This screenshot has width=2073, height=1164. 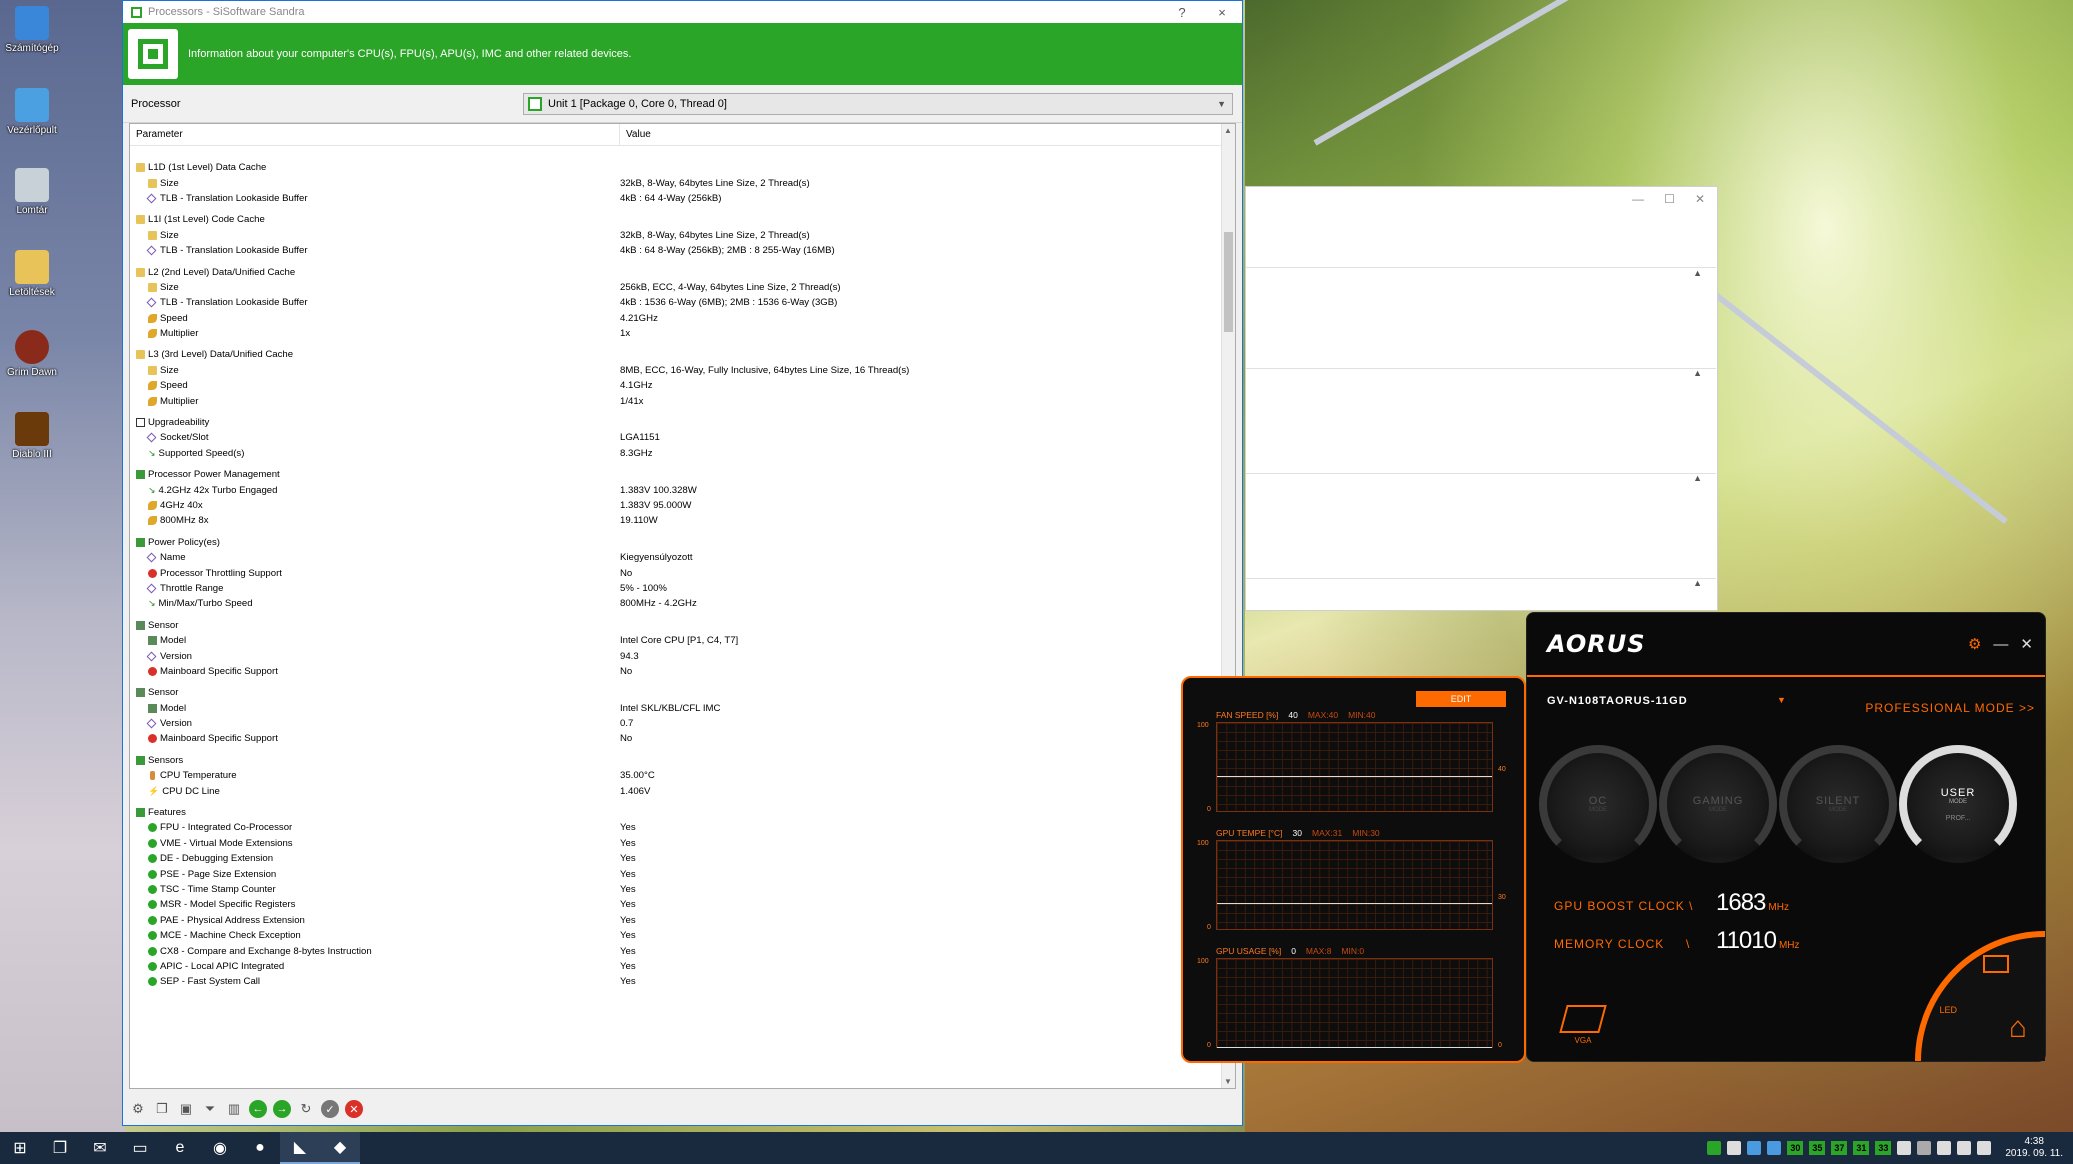 What do you see at coordinates (682, 489) in the screenshot?
I see `table-row: ↘ 4.2GHz 42x Turbo Engaged 1.383V 100.328W` at bounding box center [682, 489].